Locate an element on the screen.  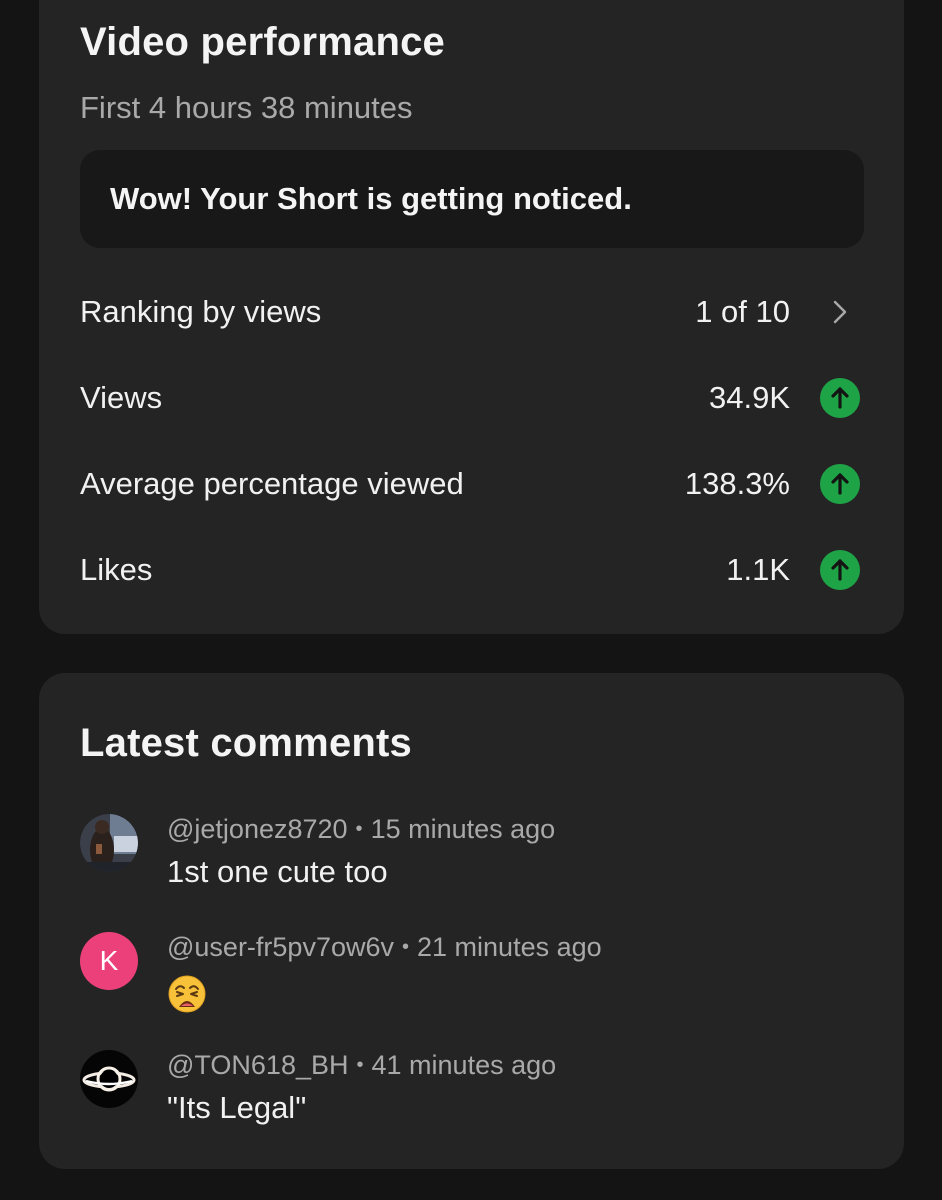
photo-avatar is located at coordinates (109, 843).